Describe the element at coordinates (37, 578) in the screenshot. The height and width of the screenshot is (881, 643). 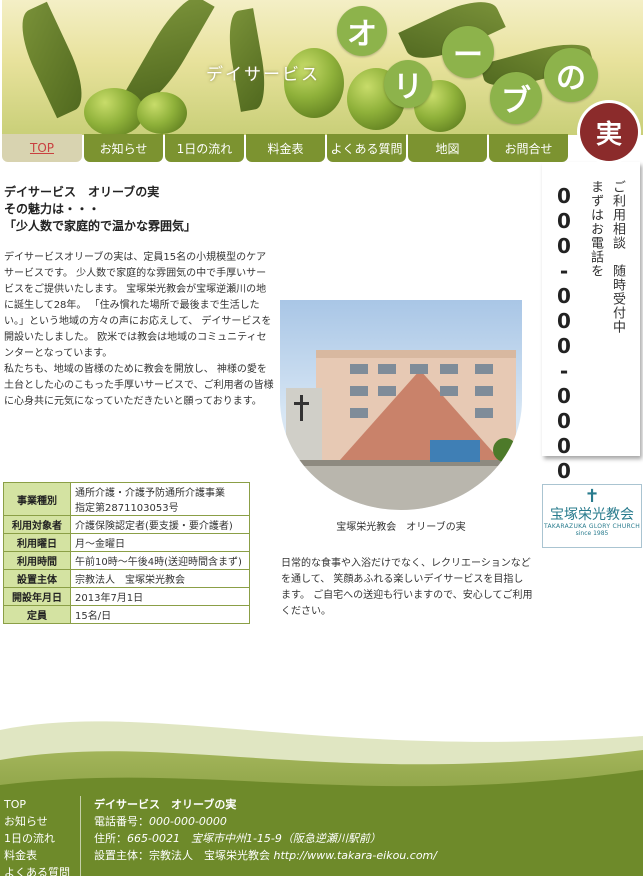
I see `table-label: 設置主体` at that location.